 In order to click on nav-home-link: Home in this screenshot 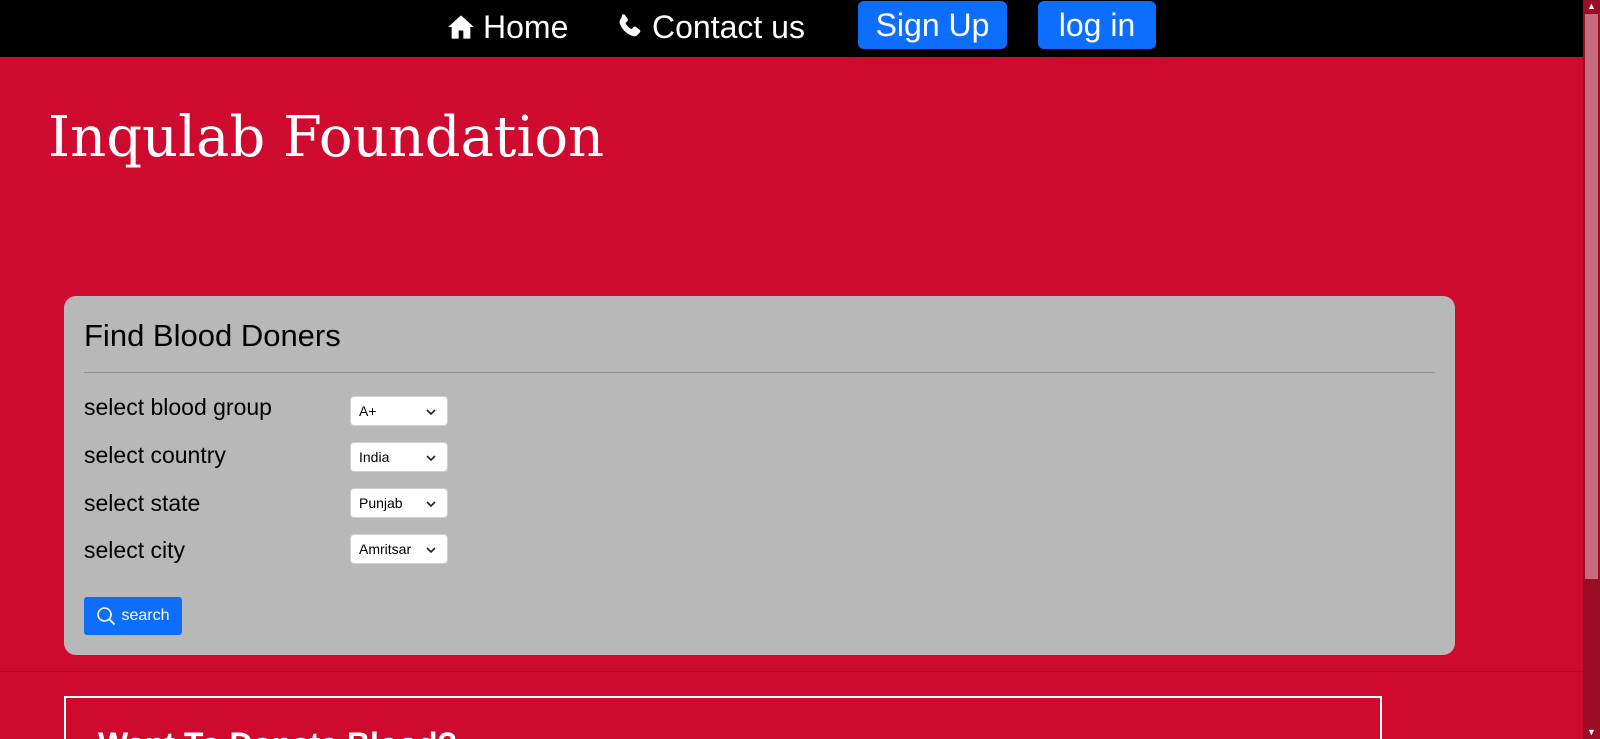, I will do `click(507, 27)`.